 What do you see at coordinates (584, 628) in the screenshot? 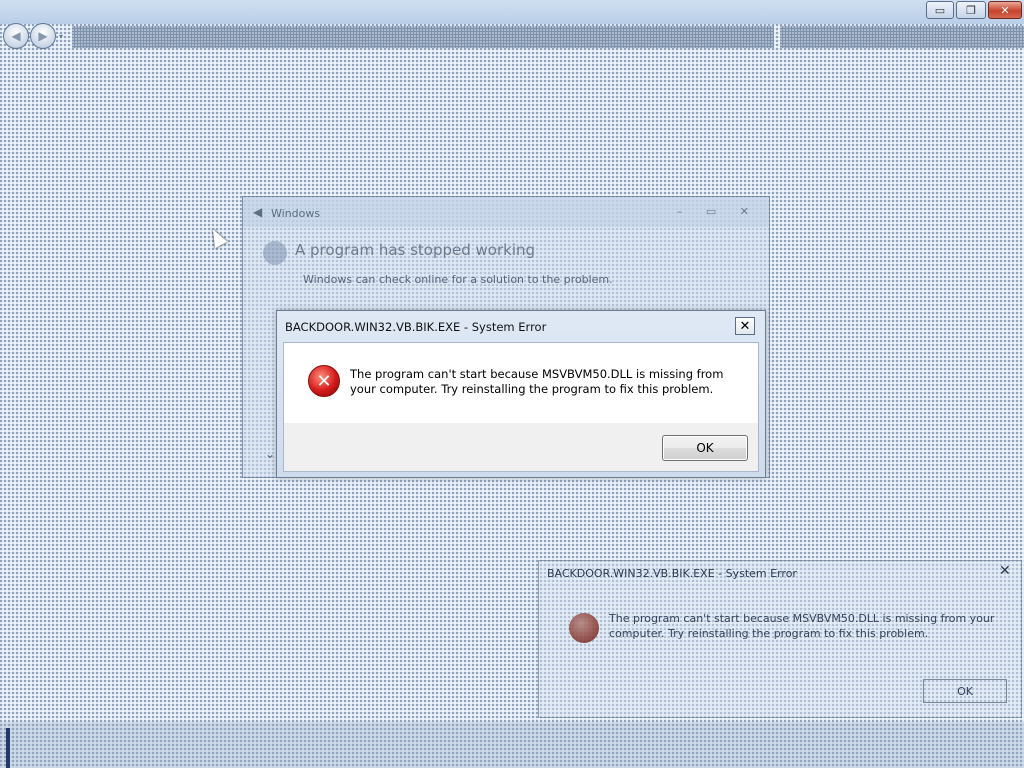
I see `error-icon` at bounding box center [584, 628].